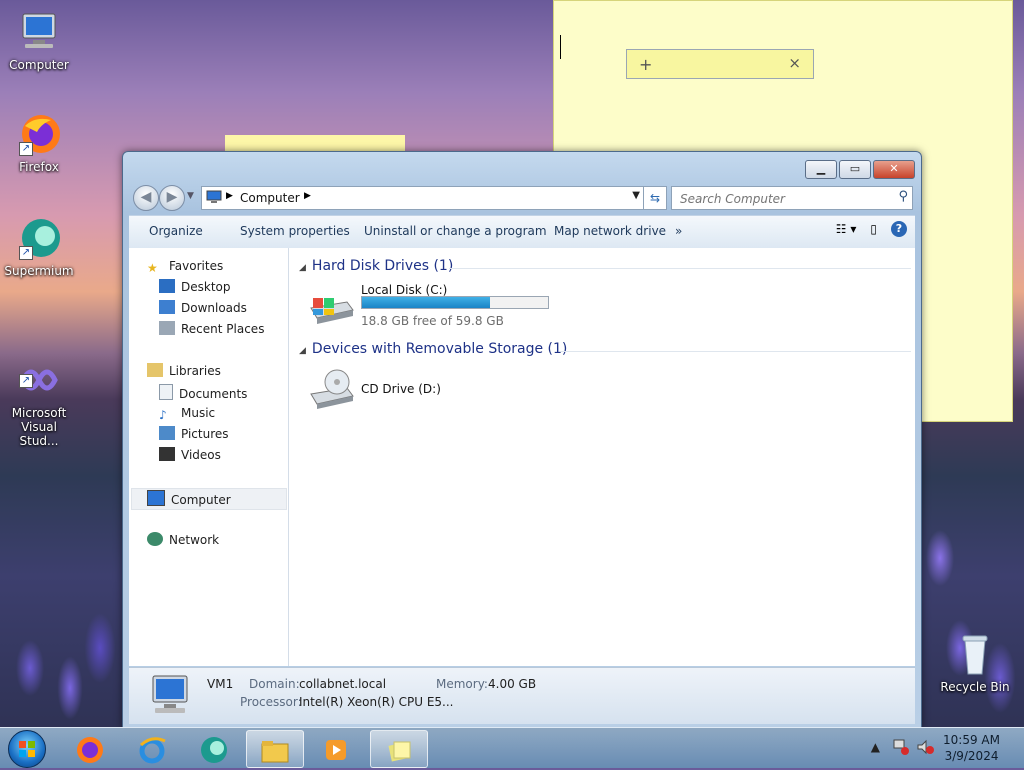  Describe the element at coordinates (271, 702) in the screenshot. I see `processor-label: Processor:` at that location.